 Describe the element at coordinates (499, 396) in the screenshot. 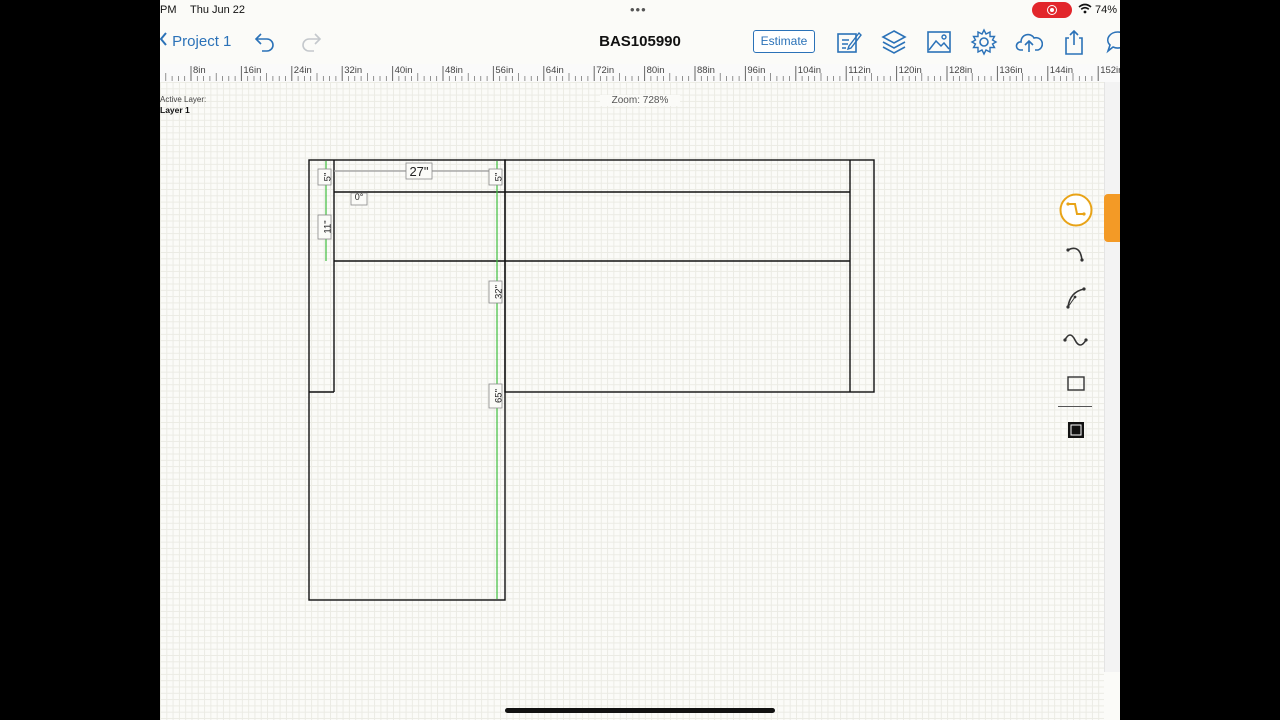

I see `total-depth-dimension-label: 65"` at that location.